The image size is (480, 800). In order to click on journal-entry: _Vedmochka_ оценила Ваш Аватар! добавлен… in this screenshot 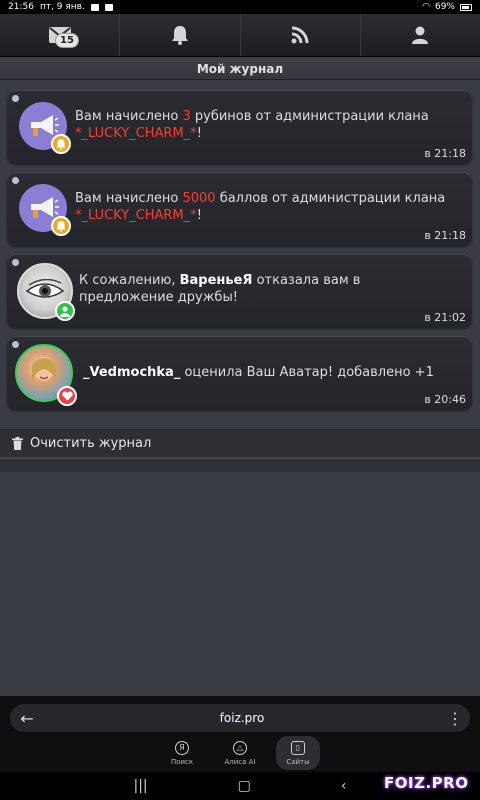, I will do `click(239, 373)`.